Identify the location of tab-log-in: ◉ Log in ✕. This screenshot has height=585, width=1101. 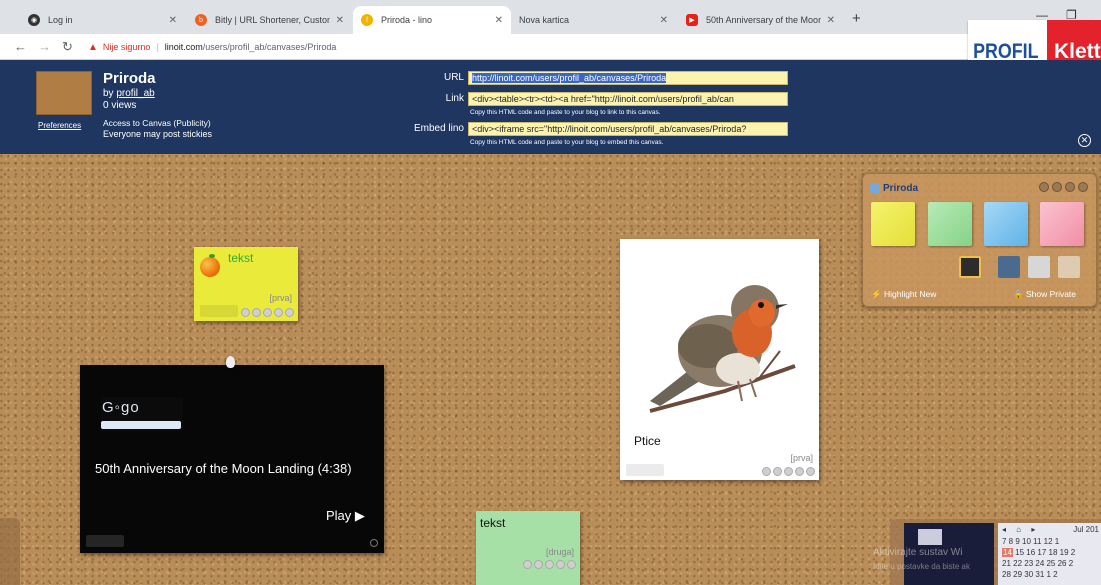
(102, 20).